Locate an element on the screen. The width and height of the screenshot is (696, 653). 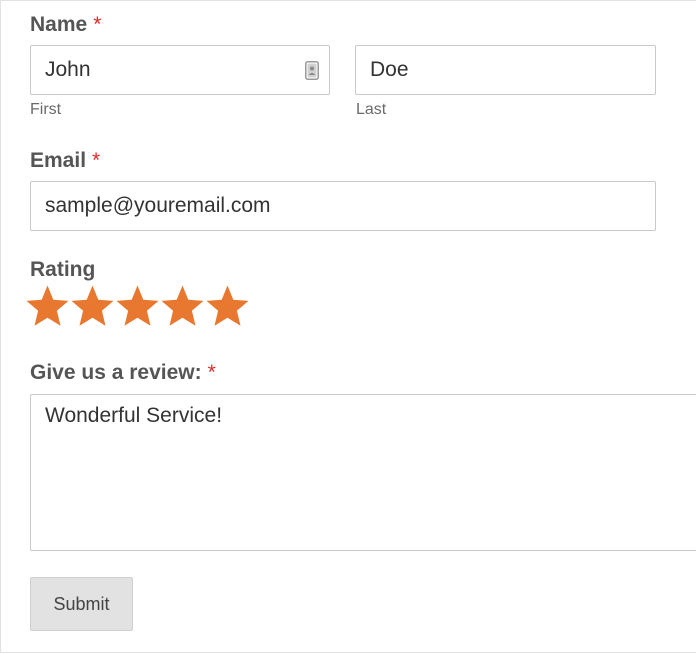
last-name-value: Doe is located at coordinates (389, 69).